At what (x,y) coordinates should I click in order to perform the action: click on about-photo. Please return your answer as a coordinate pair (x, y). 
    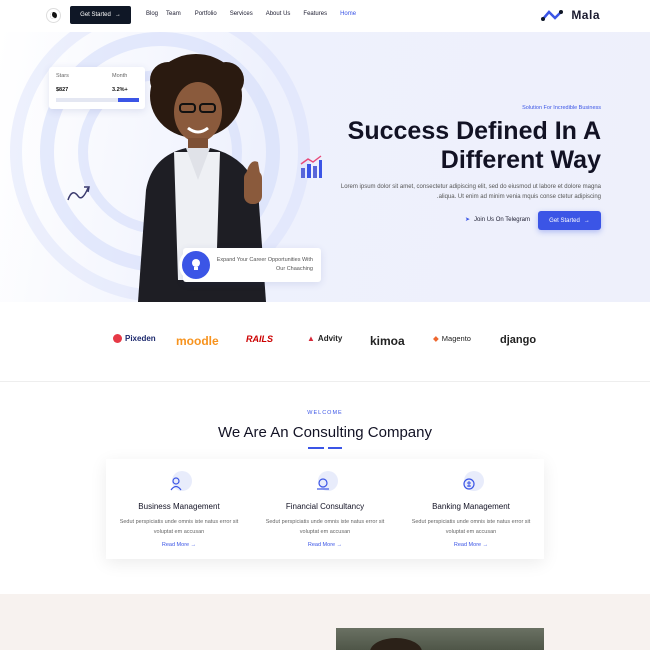
    Looking at the image, I should click on (440, 639).